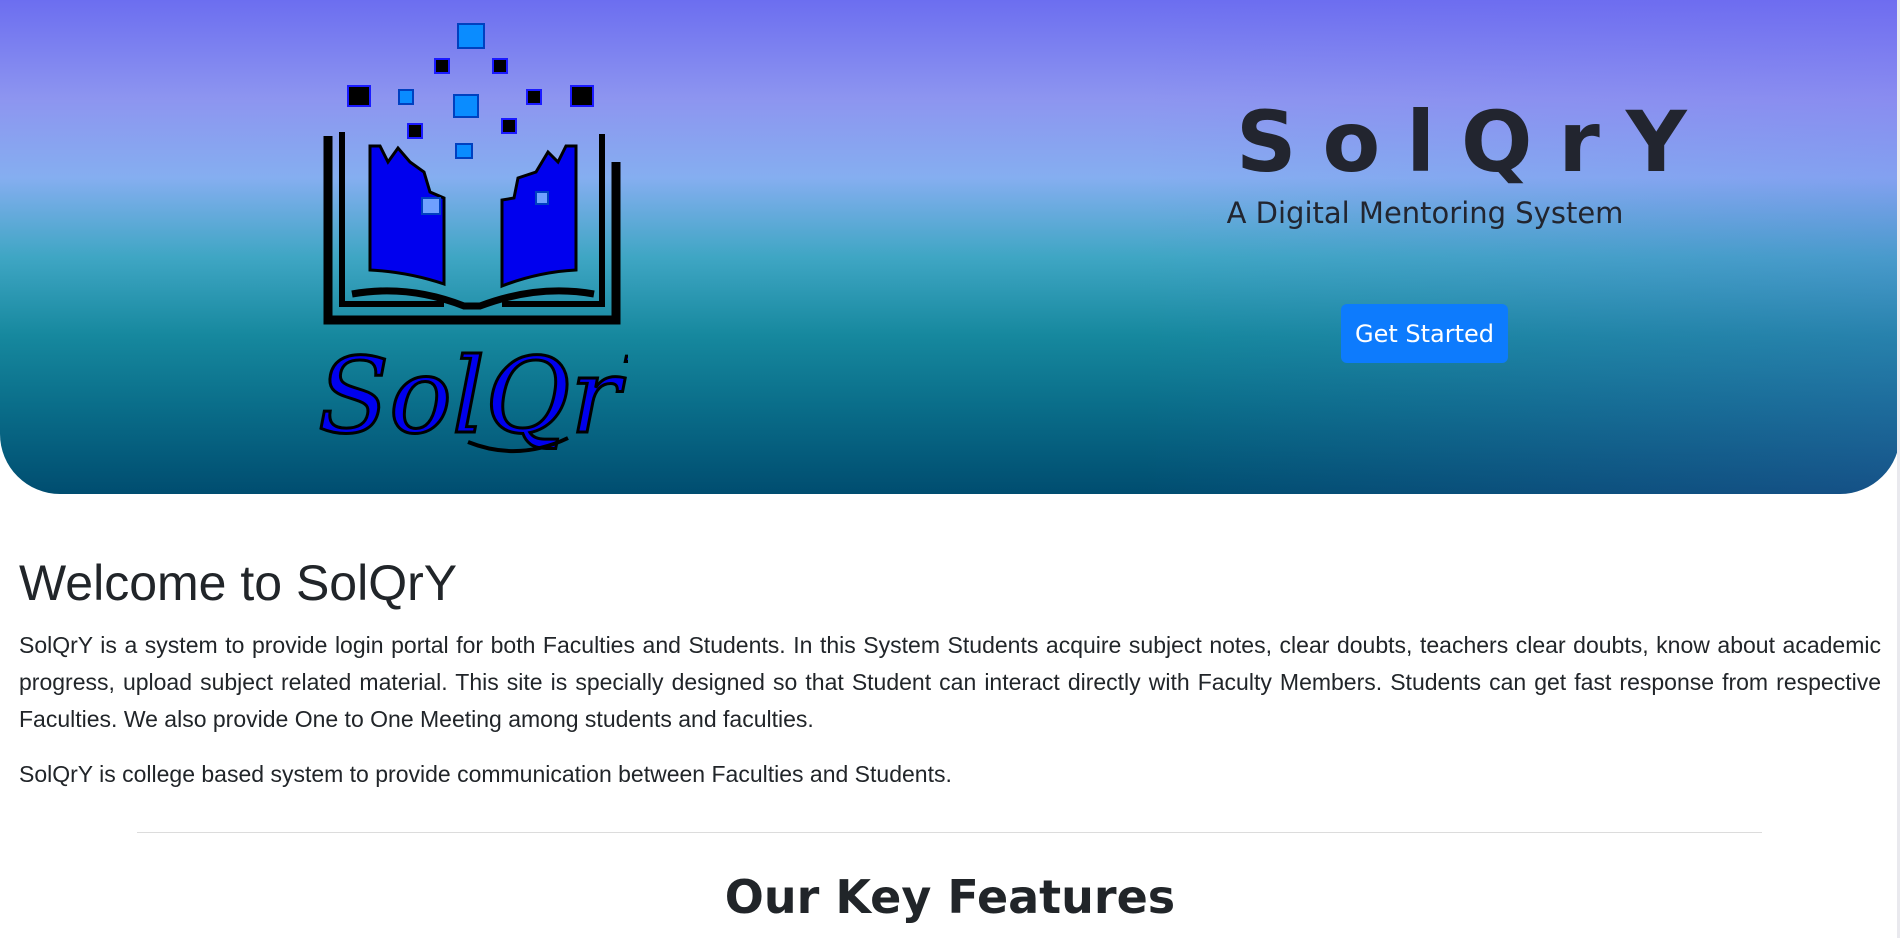  I want to click on solqry-logo: SolQrY, so click(473, 247).